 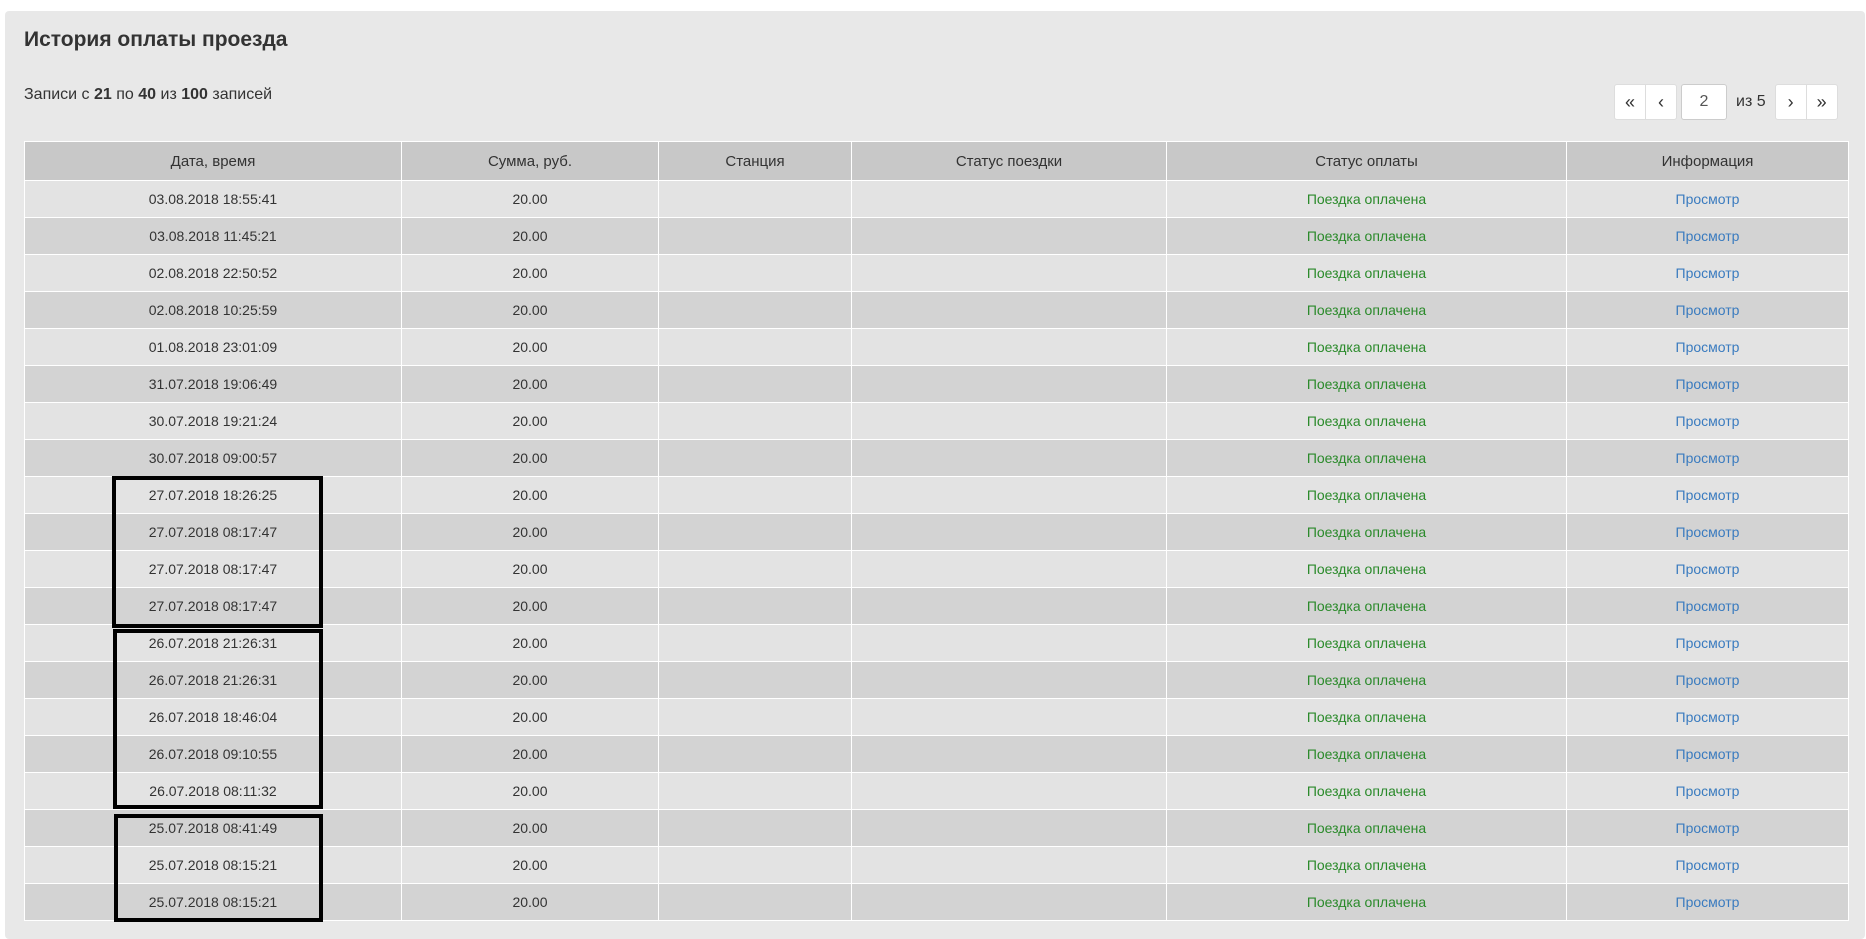 What do you see at coordinates (242, 94) in the screenshot?
I see `records-suffix: записей` at bounding box center [242, 94].